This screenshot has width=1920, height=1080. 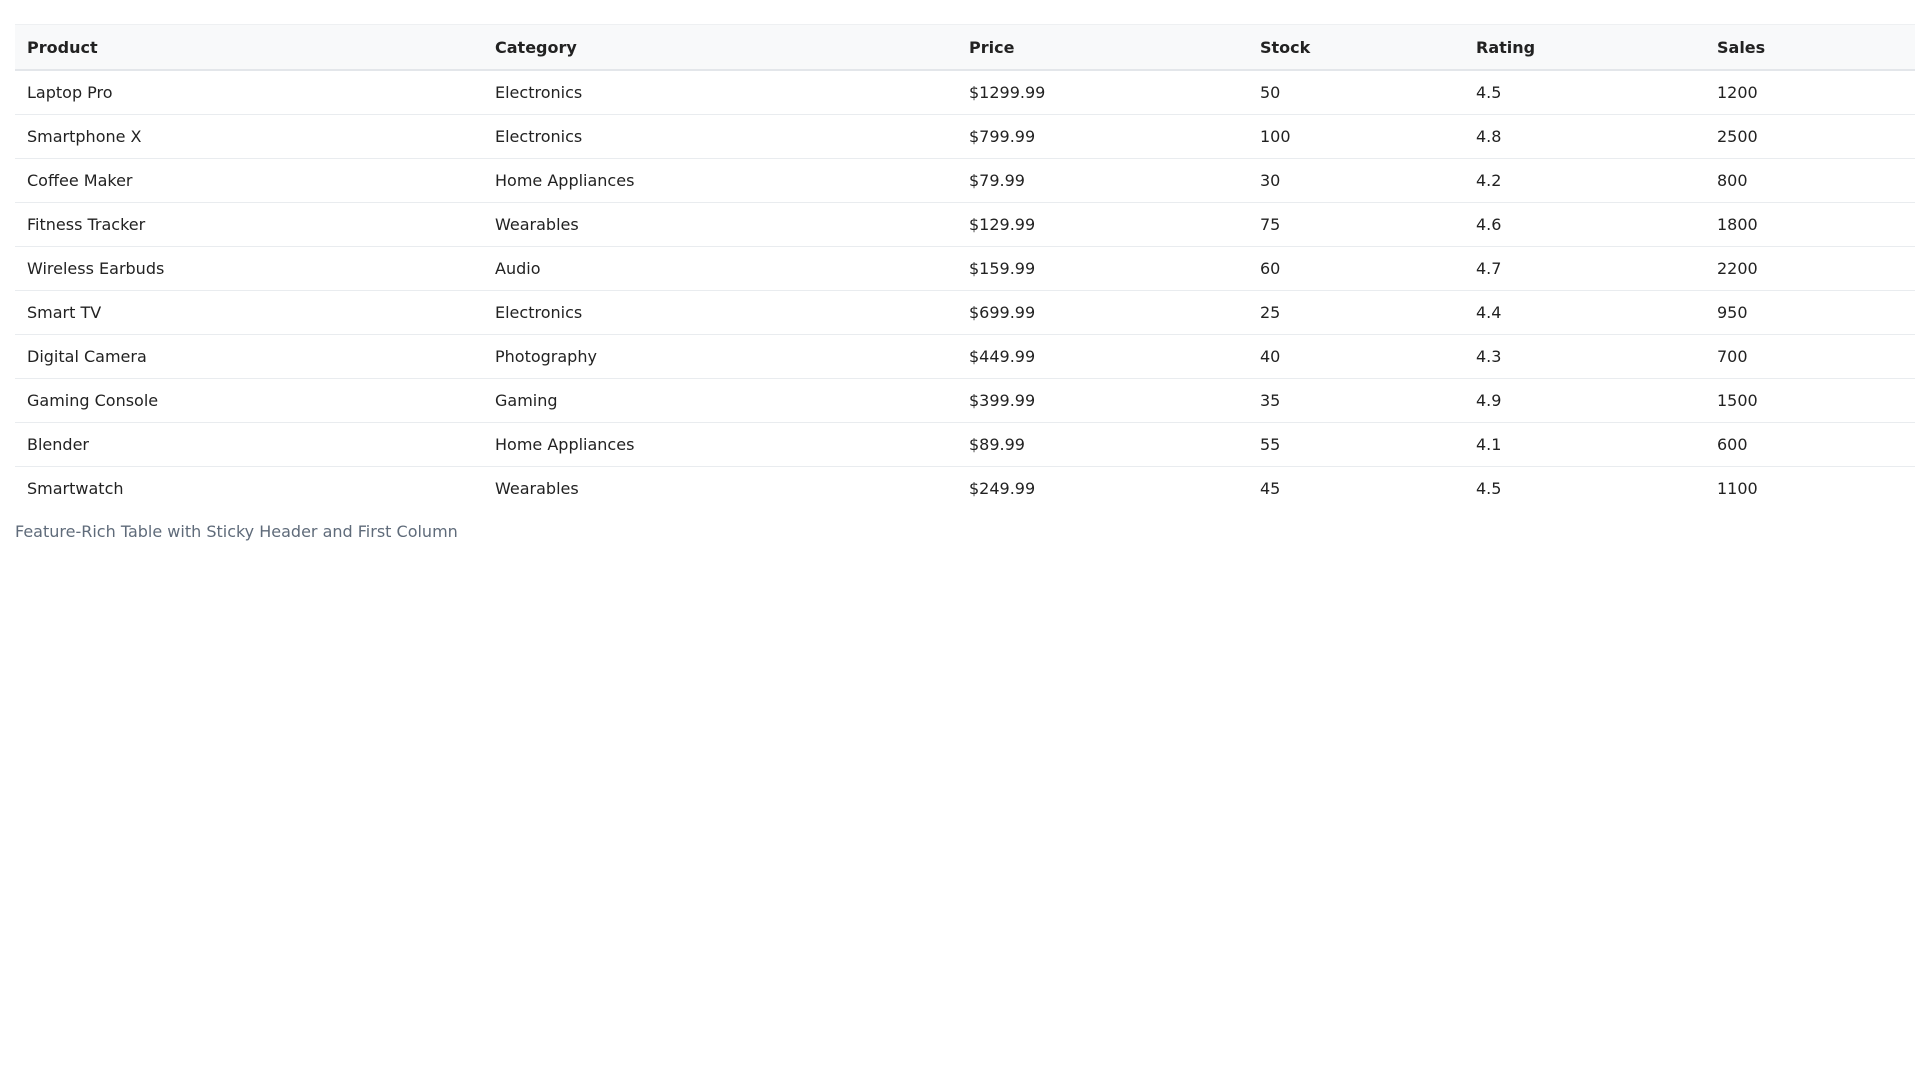 What do you see at coordinates (1356, 444) in the screenshot?
I see `cell-stock: 55` at bounding box center [1356, 444].